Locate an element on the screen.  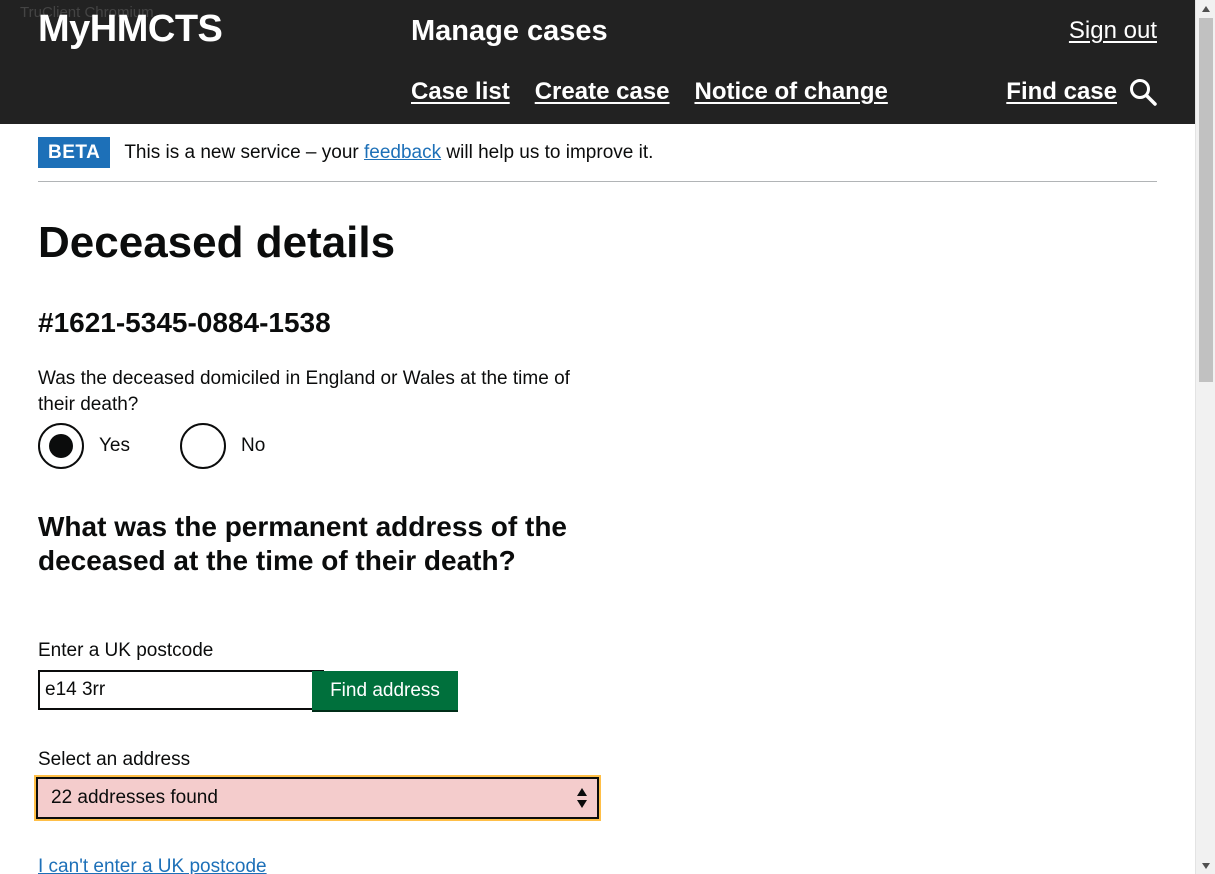
scroll-up-arrow-icon is located at coordinates (1205, 8).